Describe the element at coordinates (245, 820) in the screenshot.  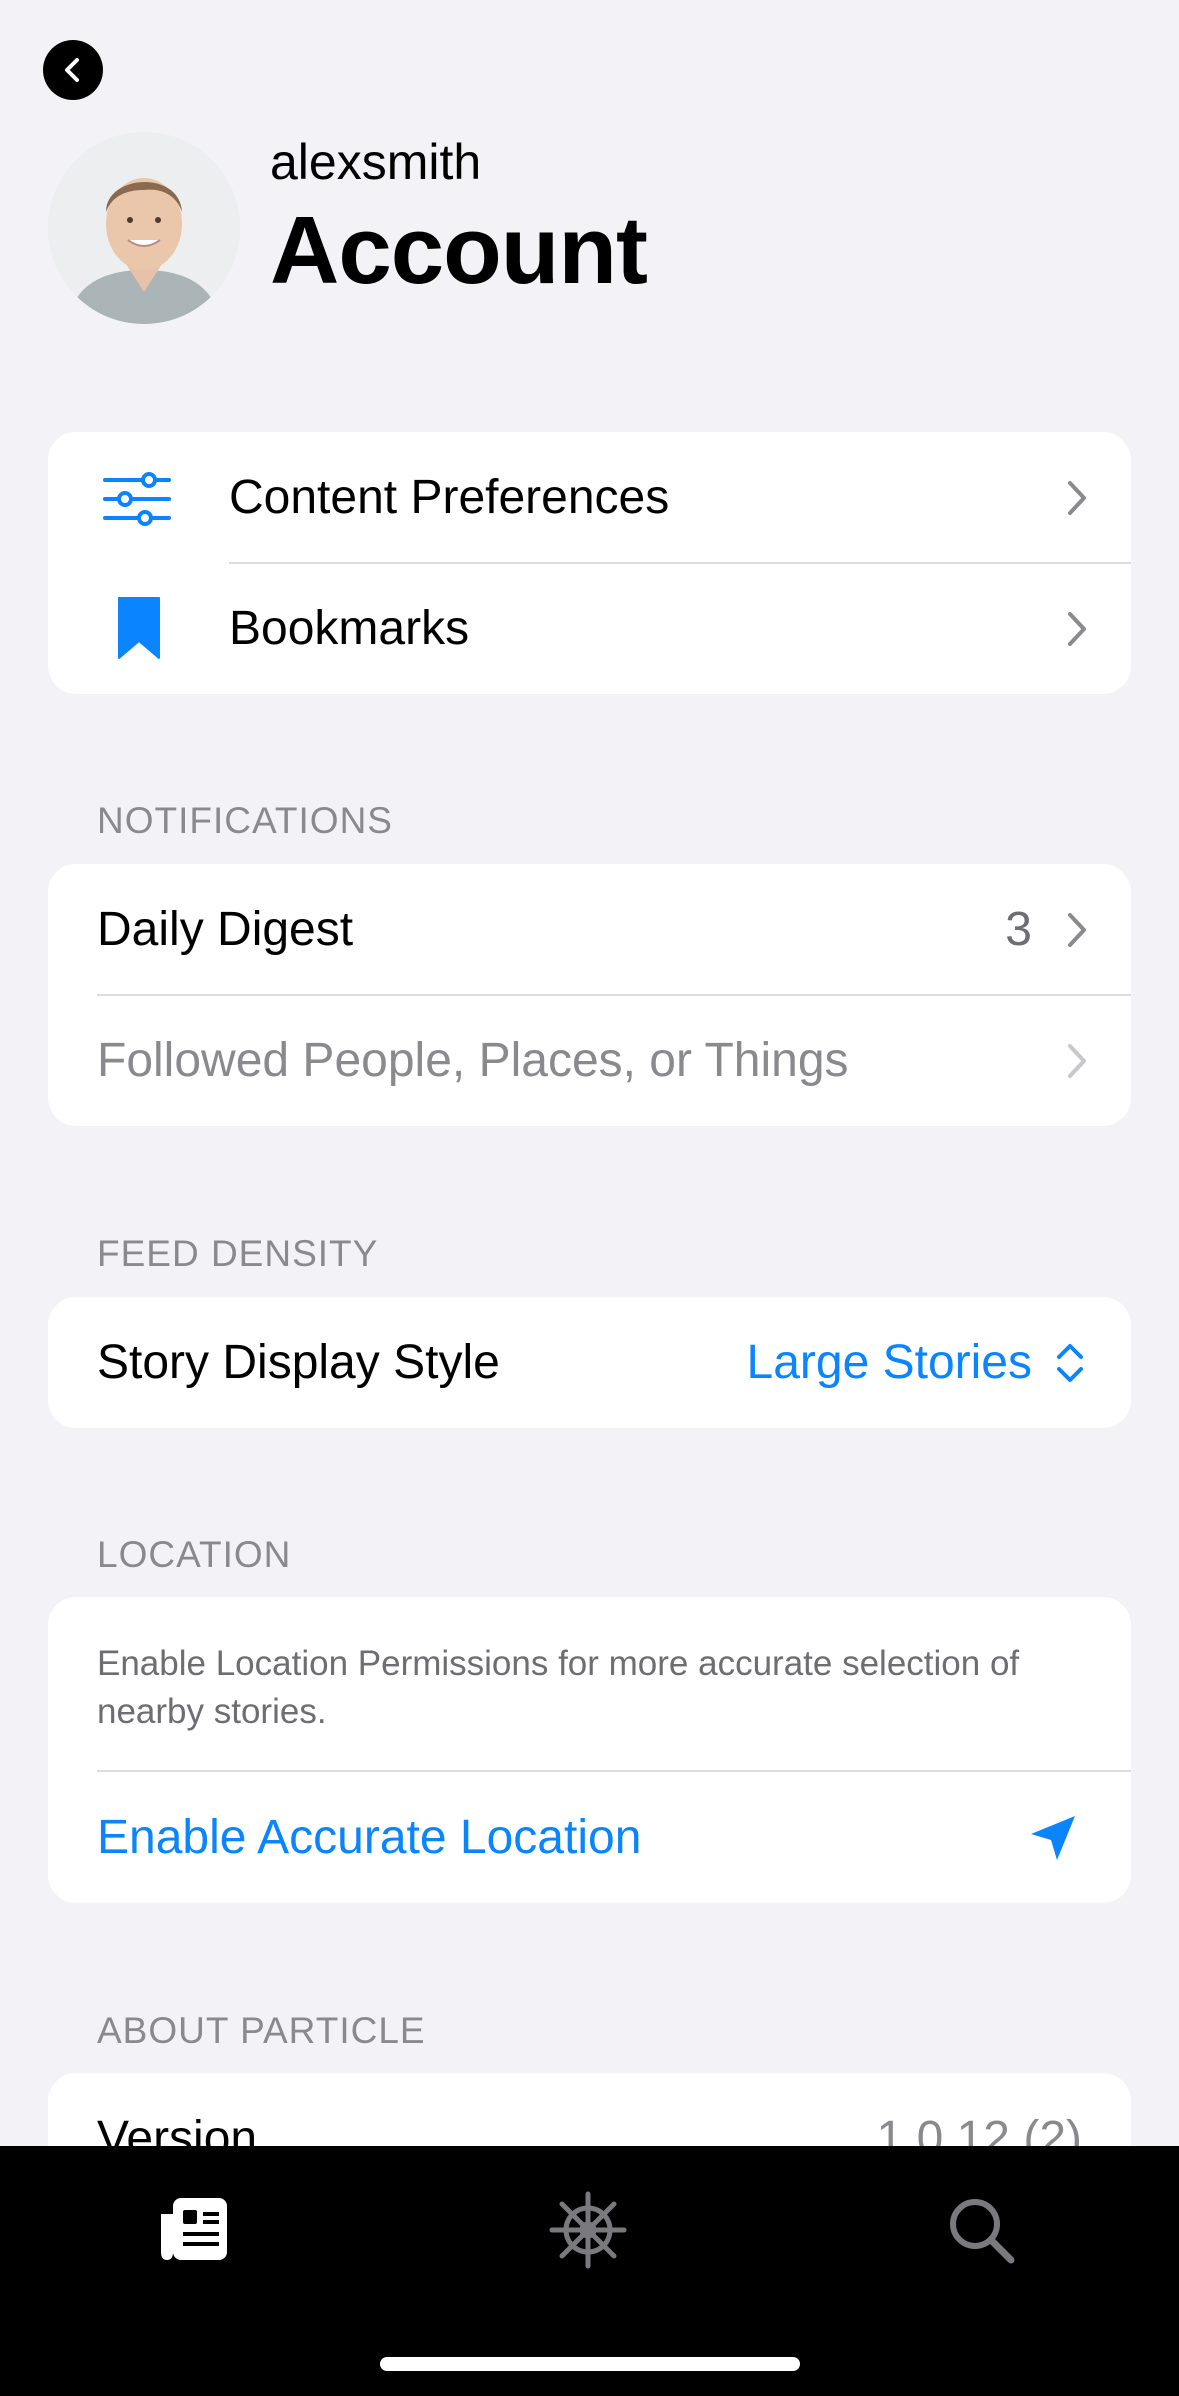
I see `notifications-header: NOTIFICATIONS` at that location.